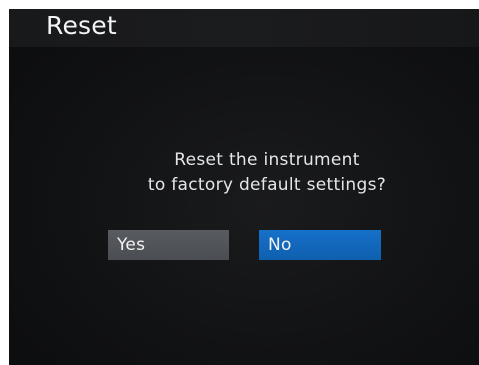 The width and height of the screenshot is (479, 365). What do you see at coordinates (81, 25) in the screenshot?
I see `page-title: Reset` at bounding box center [81, 25].